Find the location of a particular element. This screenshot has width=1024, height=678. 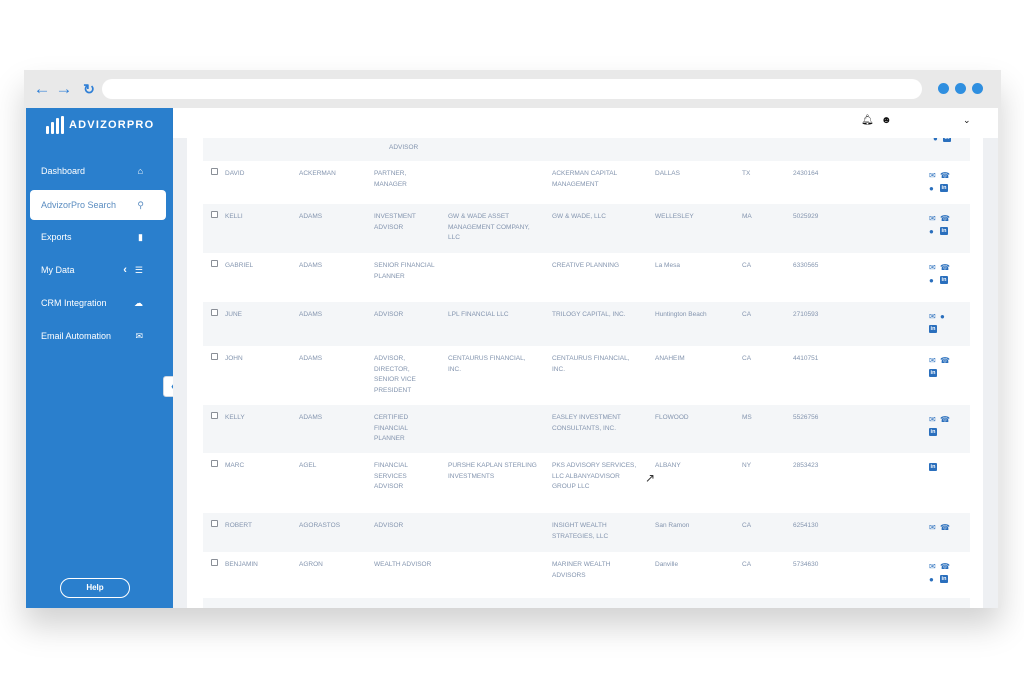

title-cell: FINANCIAL SERVICES ADVISOR is located at coordinates (391, 476).